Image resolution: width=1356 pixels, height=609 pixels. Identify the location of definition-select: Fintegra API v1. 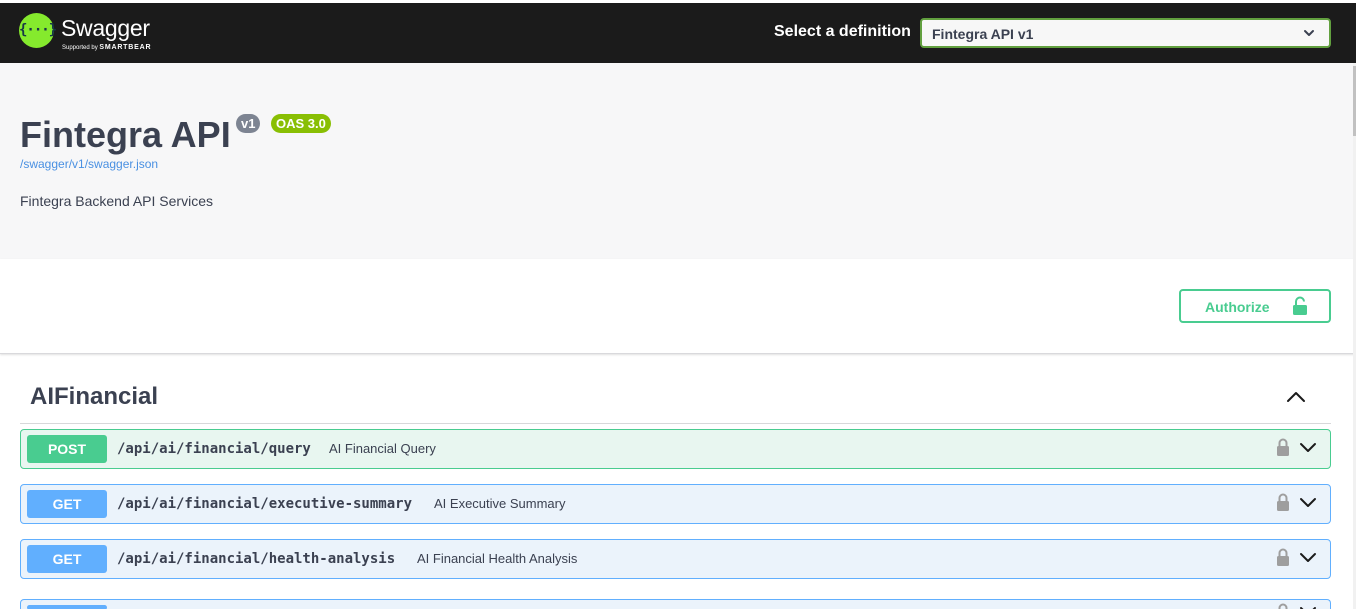
(1125, 33).